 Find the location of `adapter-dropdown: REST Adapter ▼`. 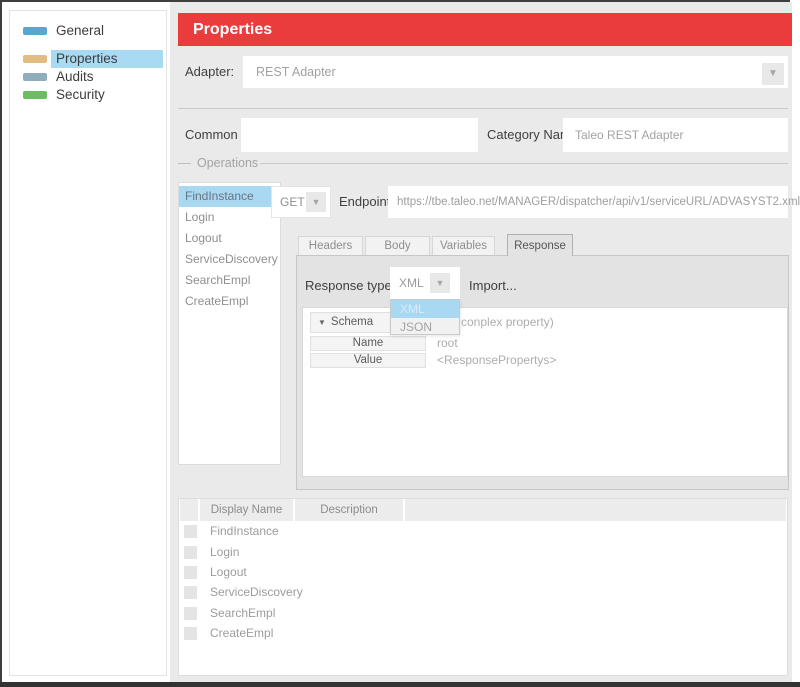

adapter-dropdown: REST Adapter ▼ is located at coordinates (515, 72).